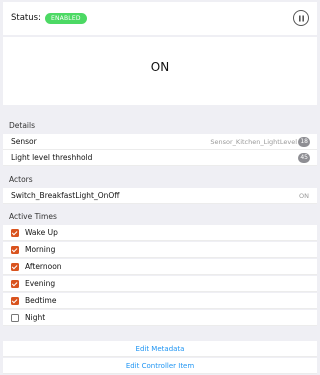 The width and height of the screenshot is (320, 375). I want to click on checkbox-row-night: Night, so click(160, 318).